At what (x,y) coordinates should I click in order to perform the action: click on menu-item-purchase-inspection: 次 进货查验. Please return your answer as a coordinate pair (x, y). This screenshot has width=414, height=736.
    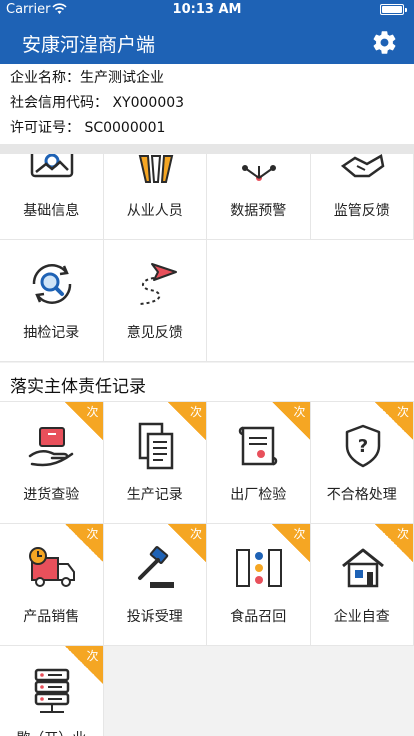
    Looking at the image, I should click on (52, 463).